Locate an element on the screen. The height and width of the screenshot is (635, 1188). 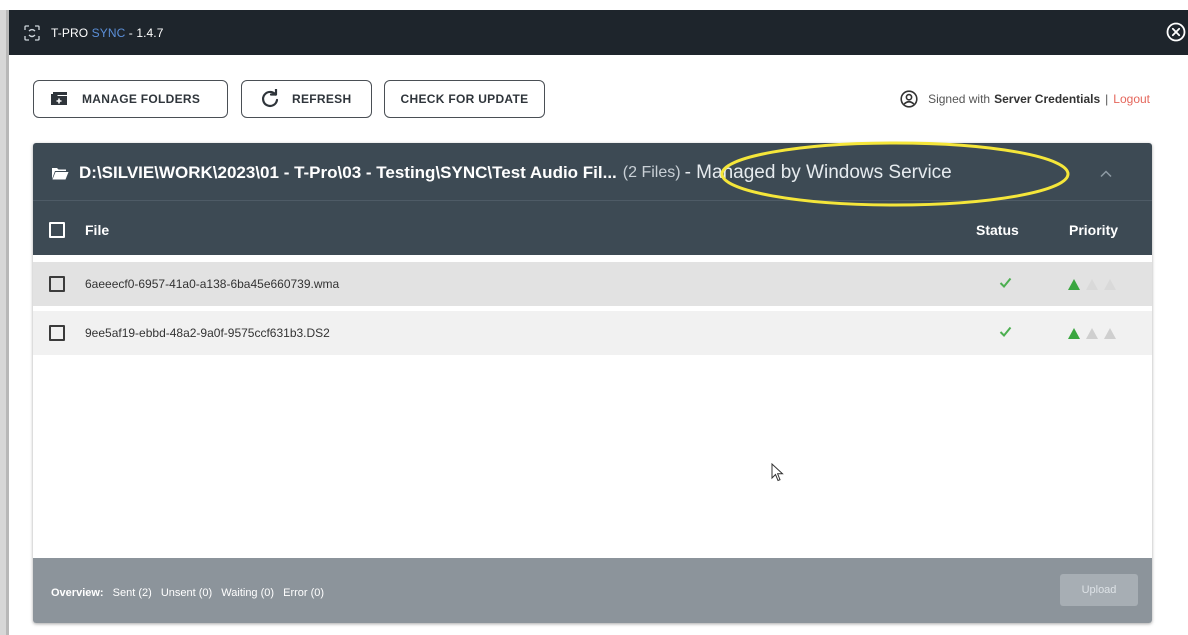
managed-by-label: - Managed by Windows Service is located at coordinates (818, 172).